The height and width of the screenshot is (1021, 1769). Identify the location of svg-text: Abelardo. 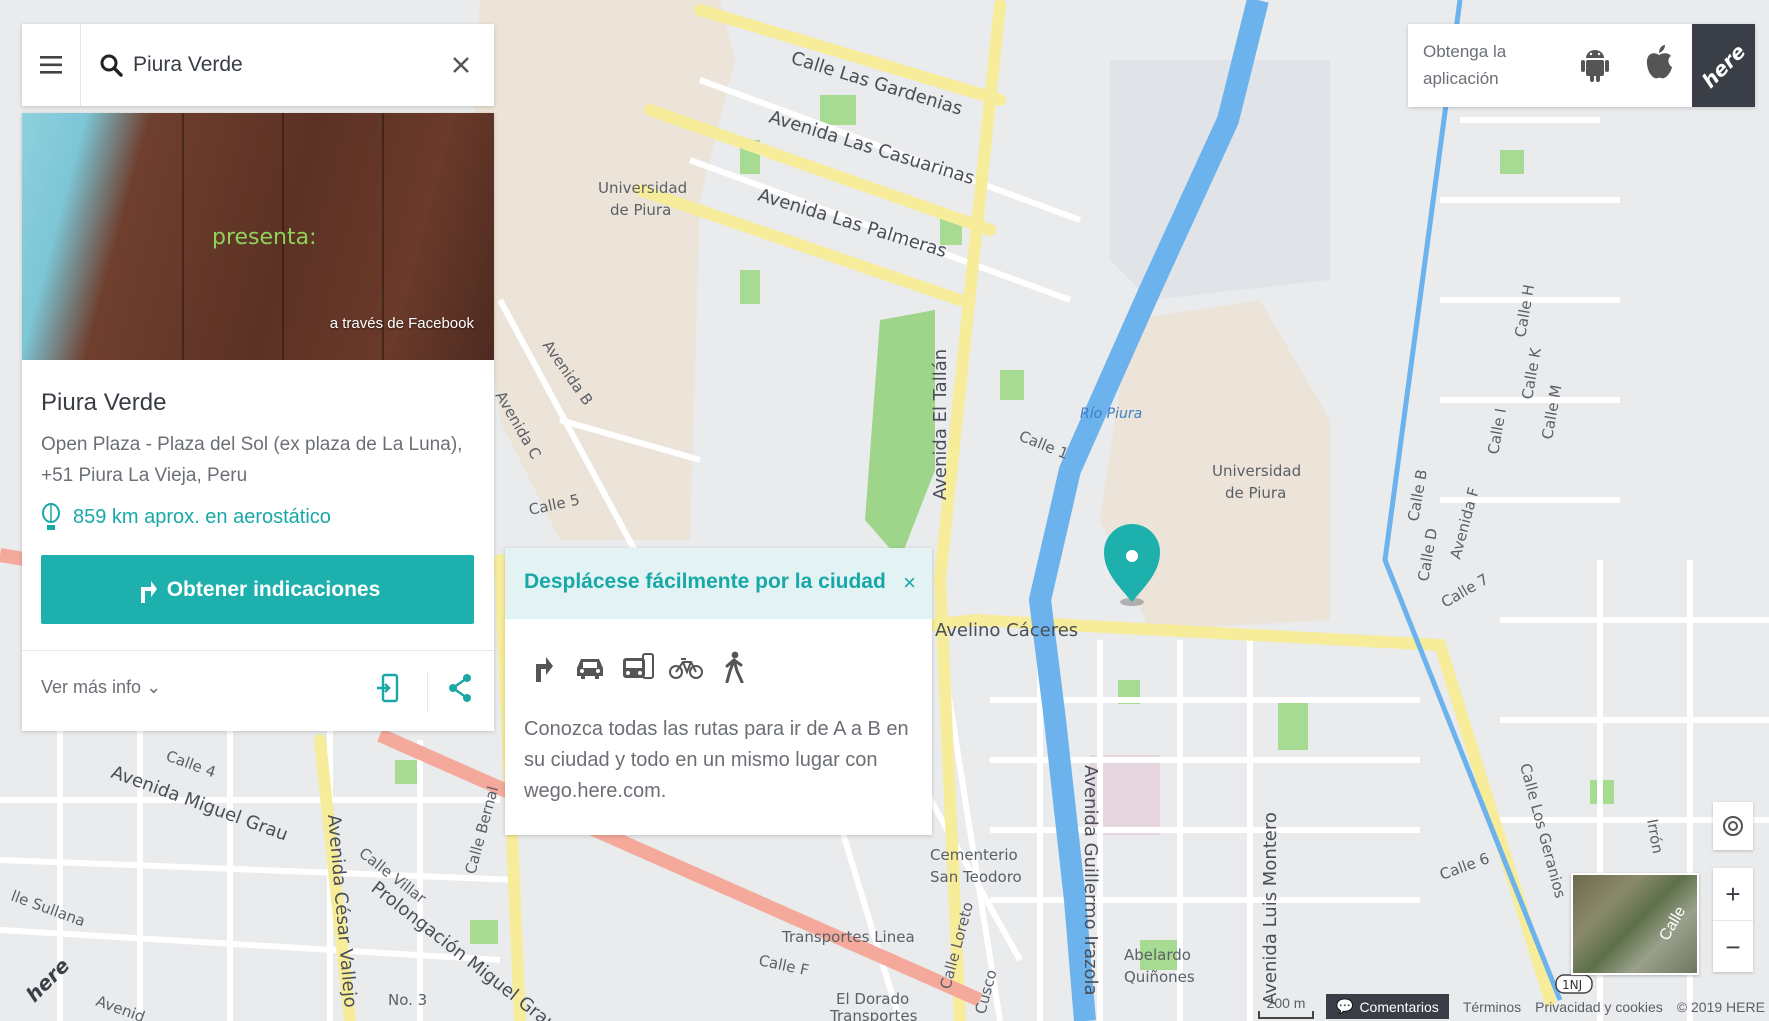
(1157, 955).